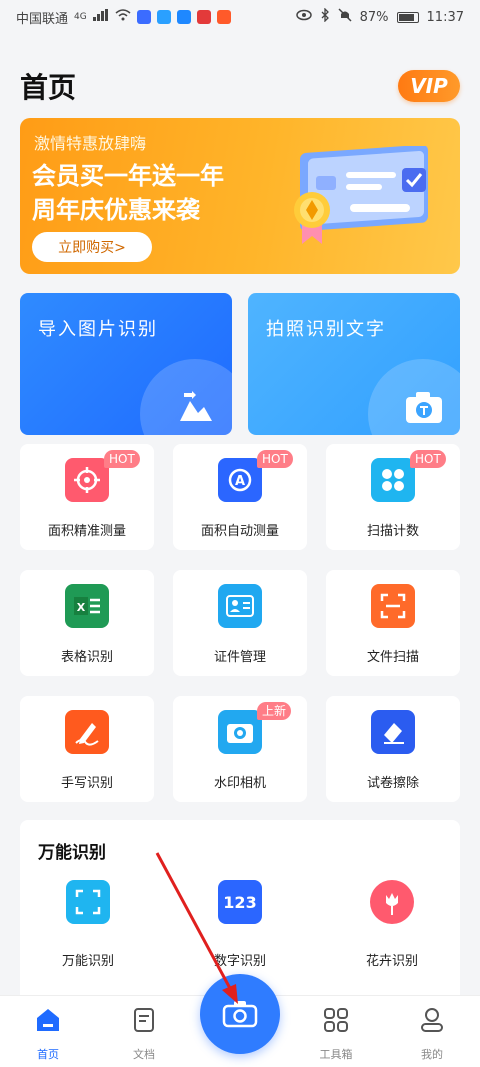  Describe the element at coordinates (86, 783) in the screenshot. I see `tile-label: 手写识别` at that location.